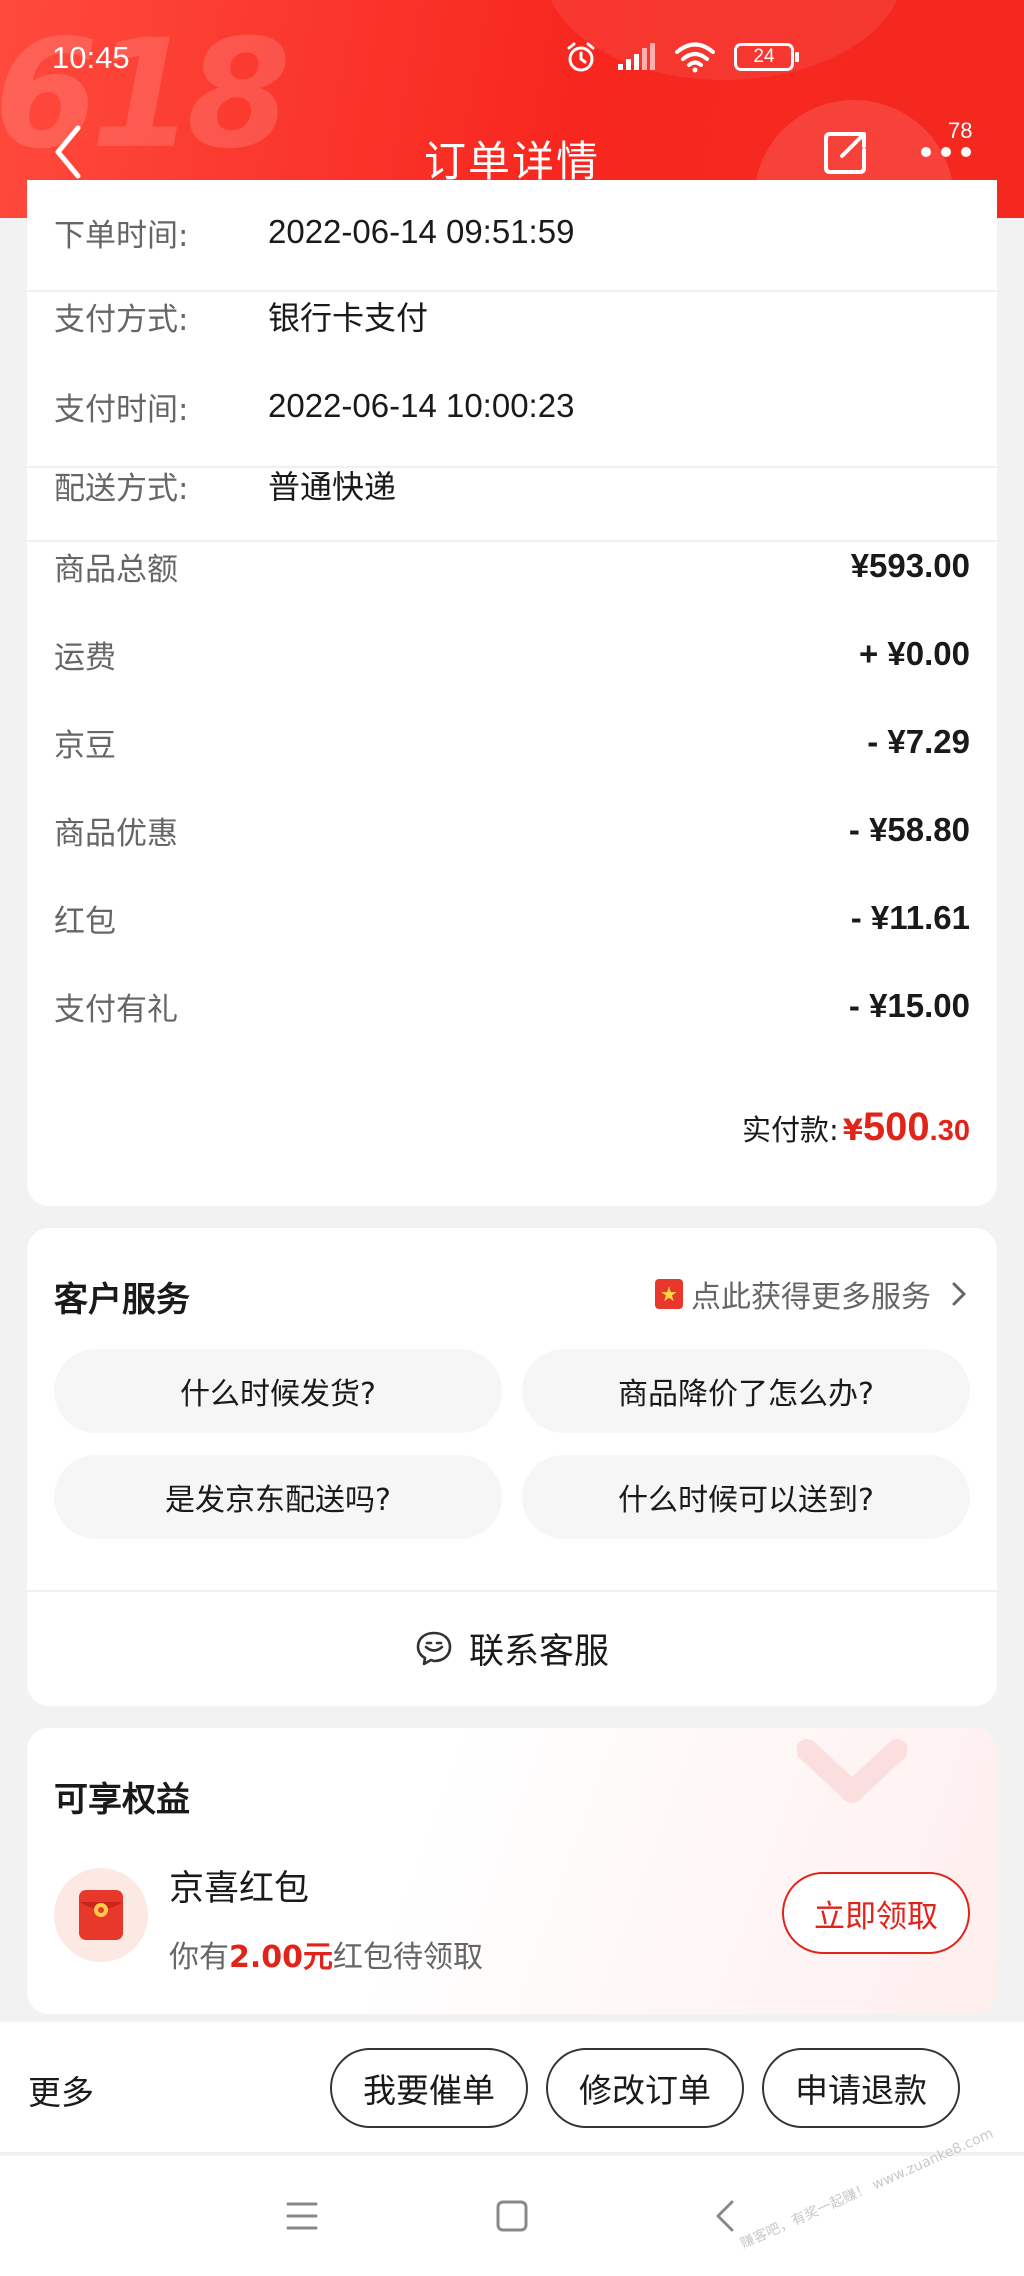 This screenshot has height=2276, width=1024. What do you see at coordinates (861, 2088) in the screenshot?
I see `request-refund-button: 申请退款` at bounding box center [861, 2088].